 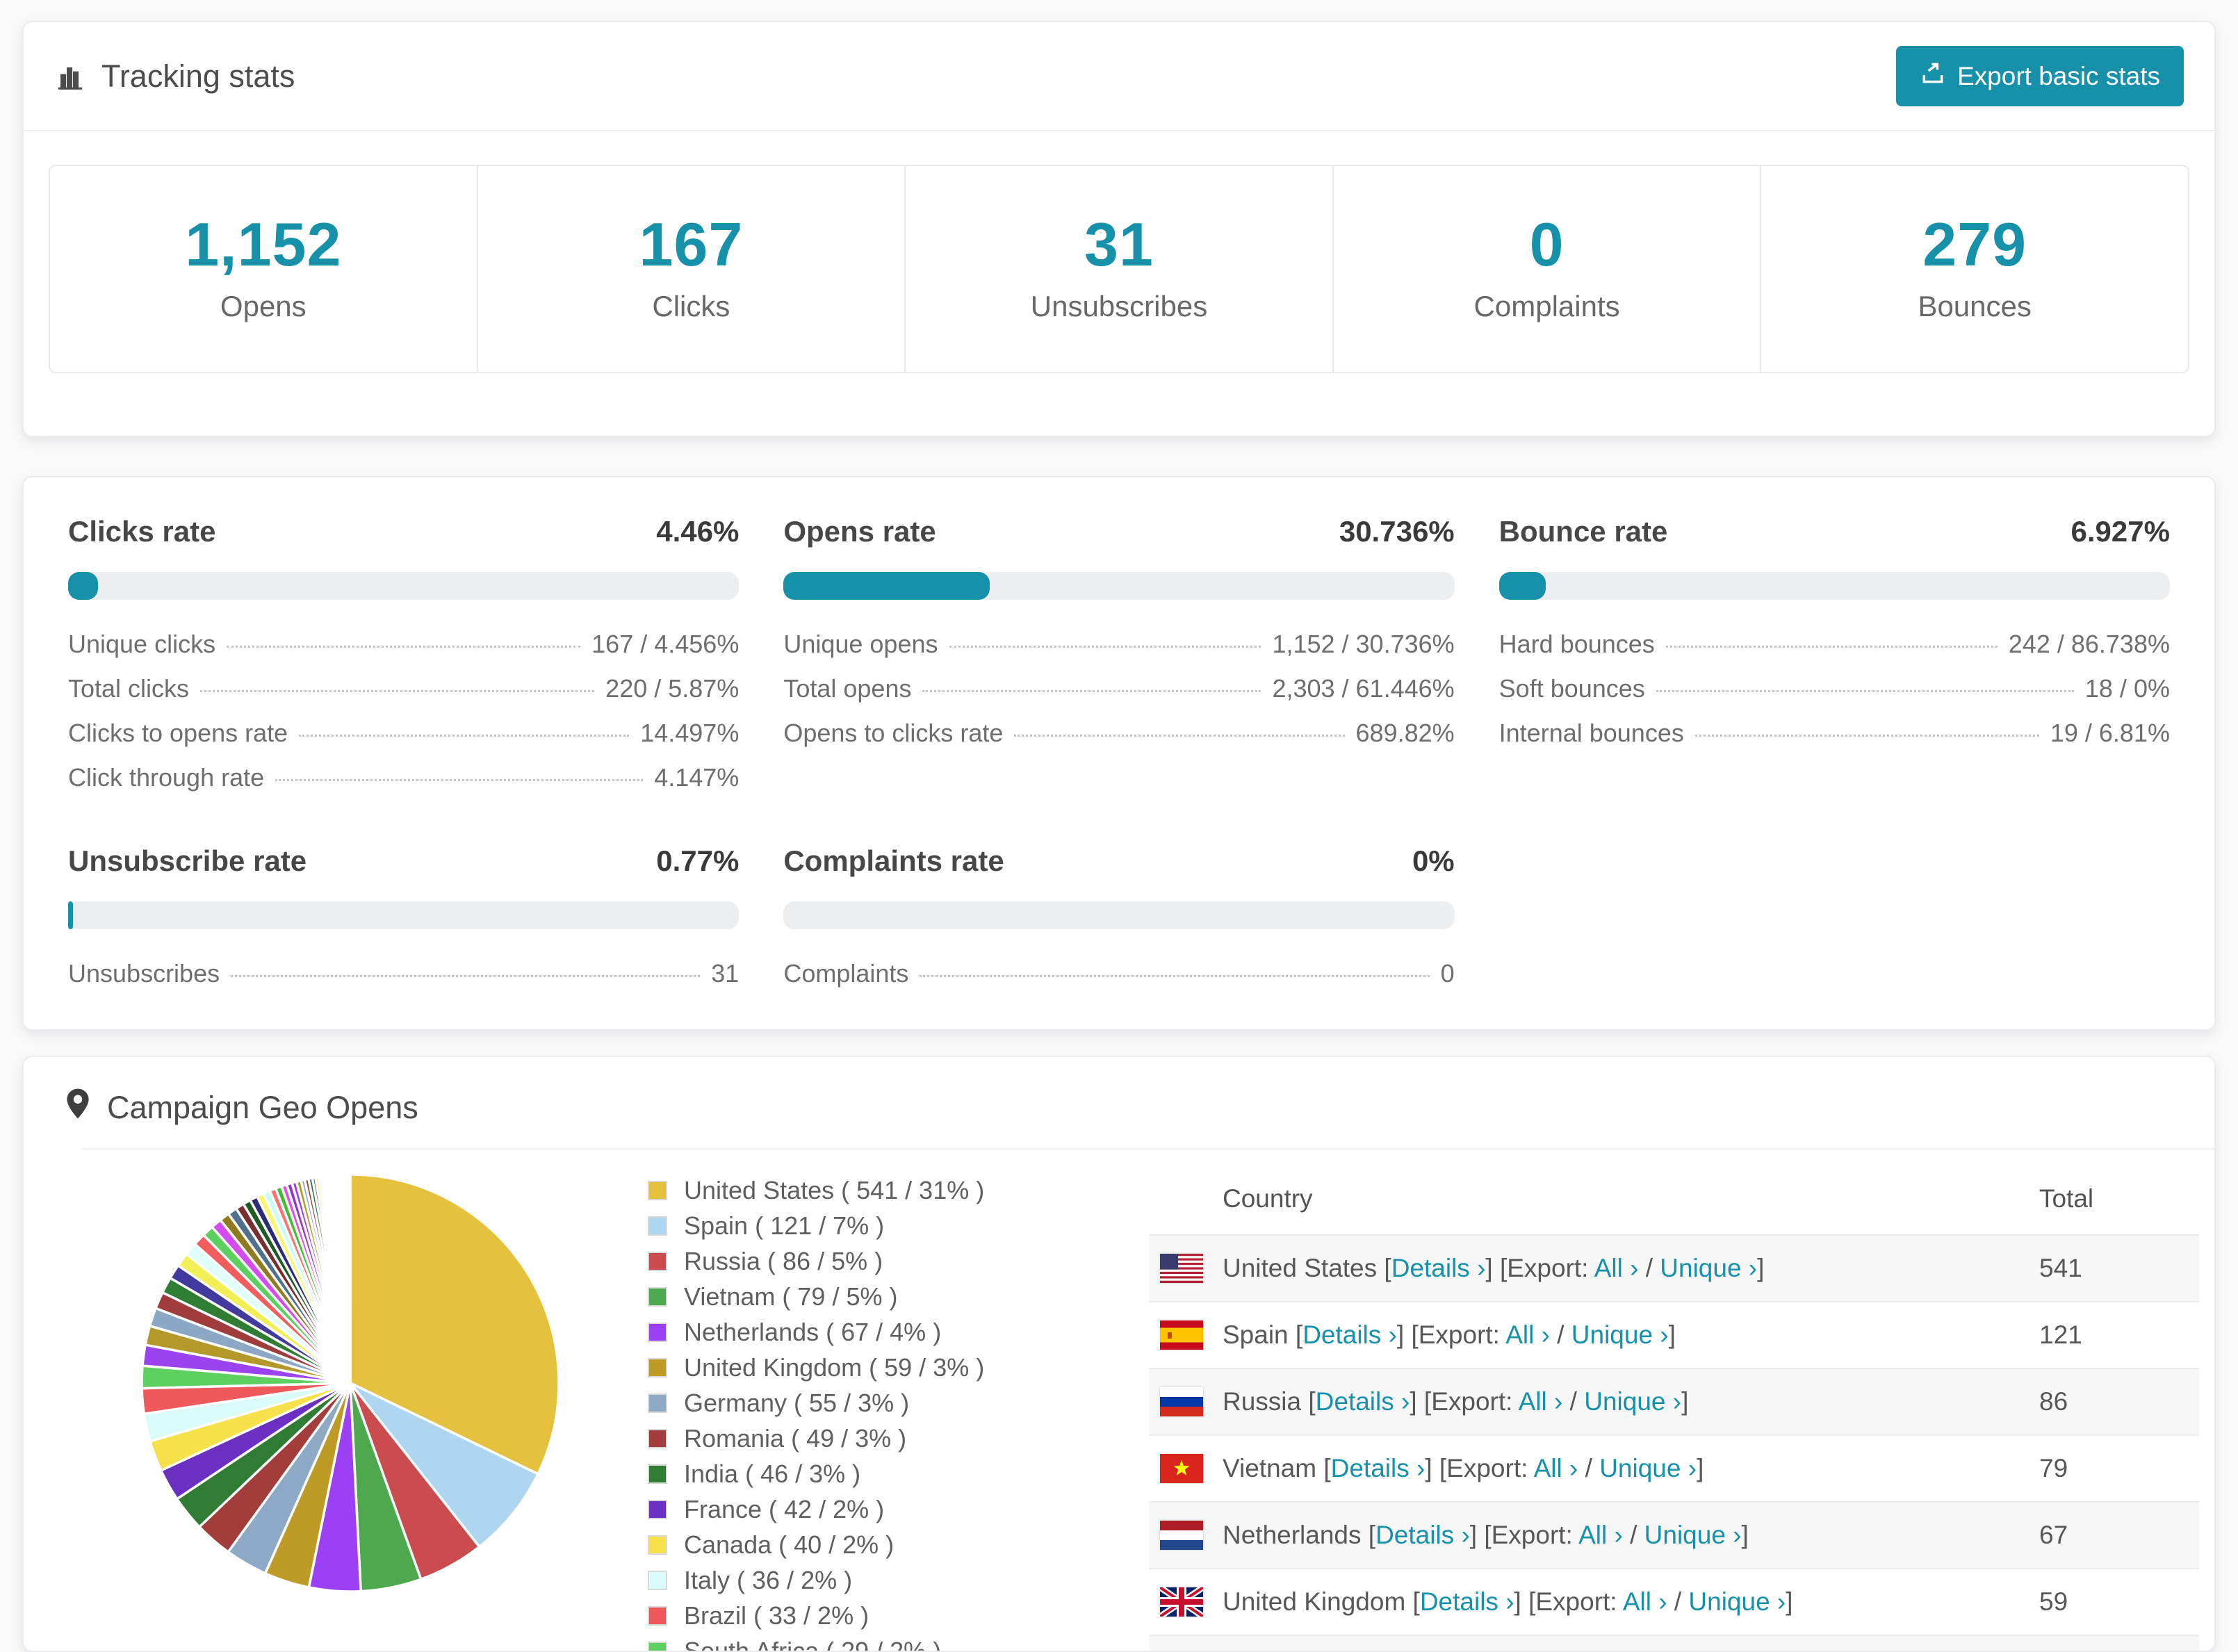 What do you see at coordinates (1448, 973) in the screenshot?
I see `rate-detail-value: 0` at bounding box center [1448, 973].